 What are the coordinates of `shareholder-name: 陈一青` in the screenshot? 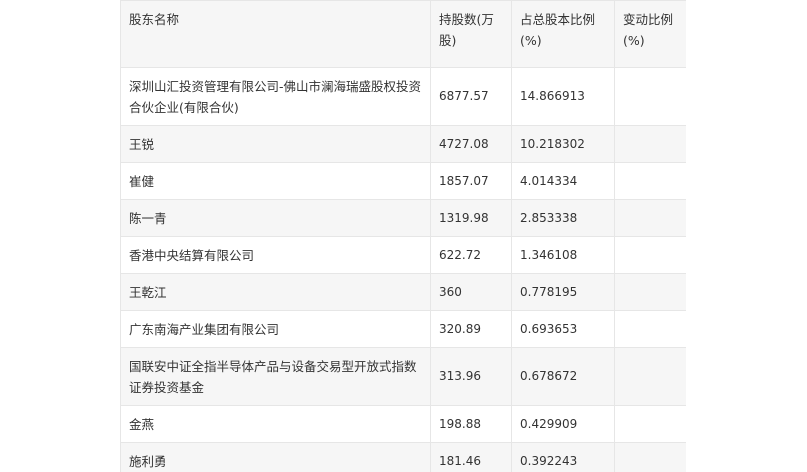 It's located at (275, 218).